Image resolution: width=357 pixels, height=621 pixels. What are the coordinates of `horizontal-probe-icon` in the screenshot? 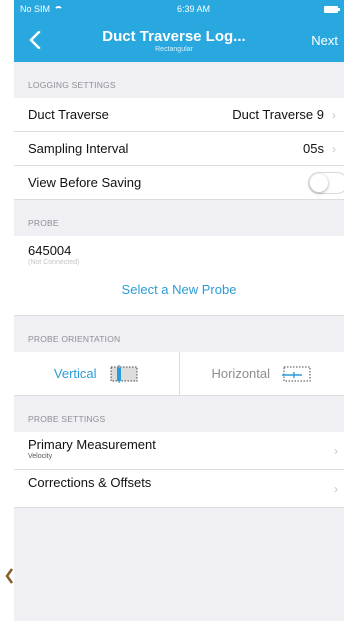 It's located at (296, 373).